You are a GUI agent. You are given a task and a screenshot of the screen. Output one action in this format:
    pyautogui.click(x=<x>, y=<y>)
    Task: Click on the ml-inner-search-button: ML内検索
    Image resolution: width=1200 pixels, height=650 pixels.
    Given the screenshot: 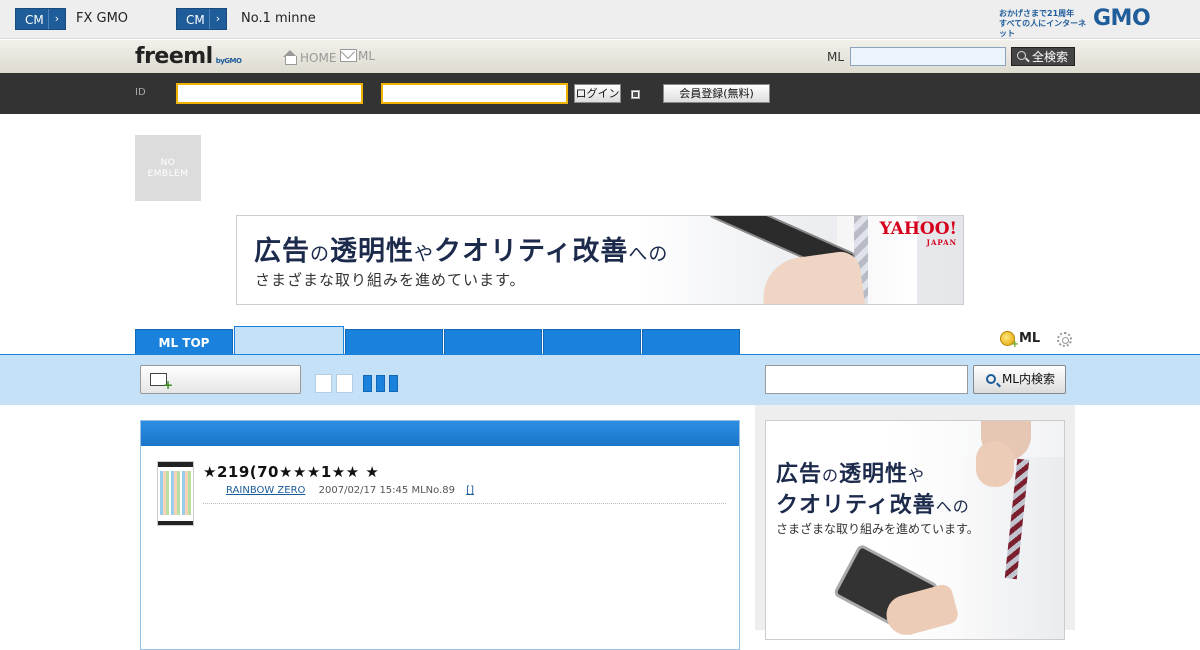 What is the action you would take?
    pyautogui.click(x=1019, y=379)
    